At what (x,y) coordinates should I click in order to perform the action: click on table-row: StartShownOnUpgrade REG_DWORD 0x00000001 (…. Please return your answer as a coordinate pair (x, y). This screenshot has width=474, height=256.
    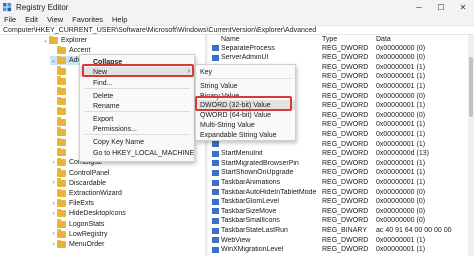
    Looking at the image, I should click on (341, 172).